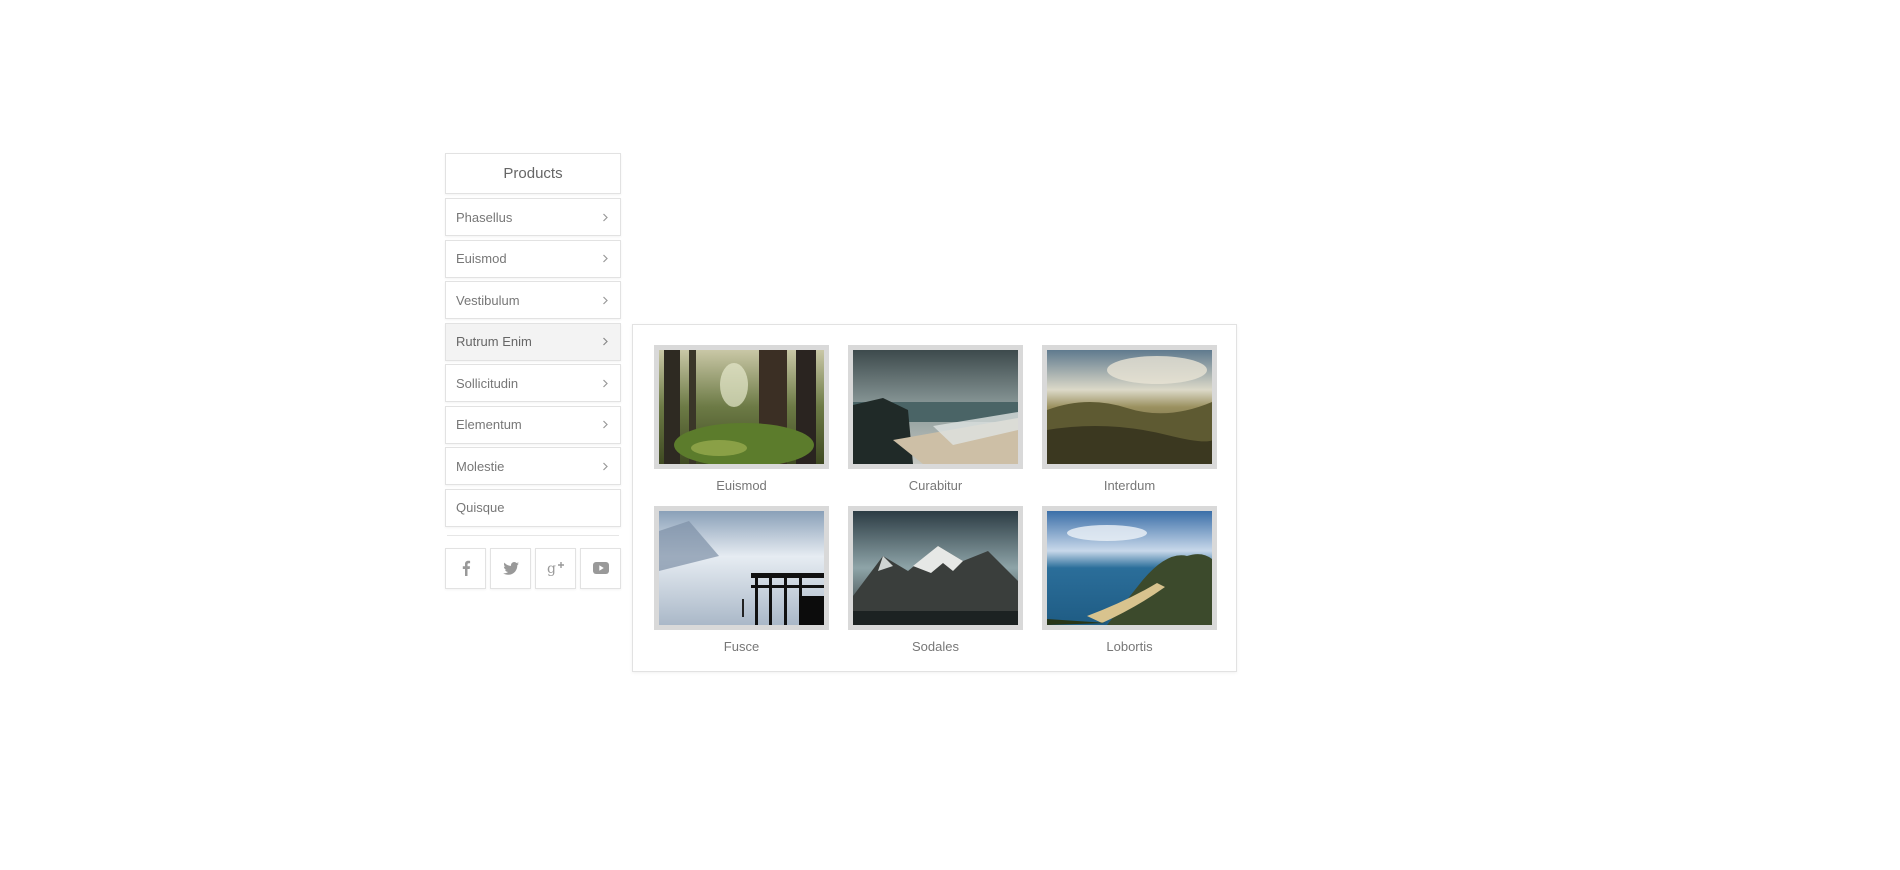 The width and height of the screenshot is (1900, 870). I want to click on menu-item-label: Elementum, so click(489, 424).